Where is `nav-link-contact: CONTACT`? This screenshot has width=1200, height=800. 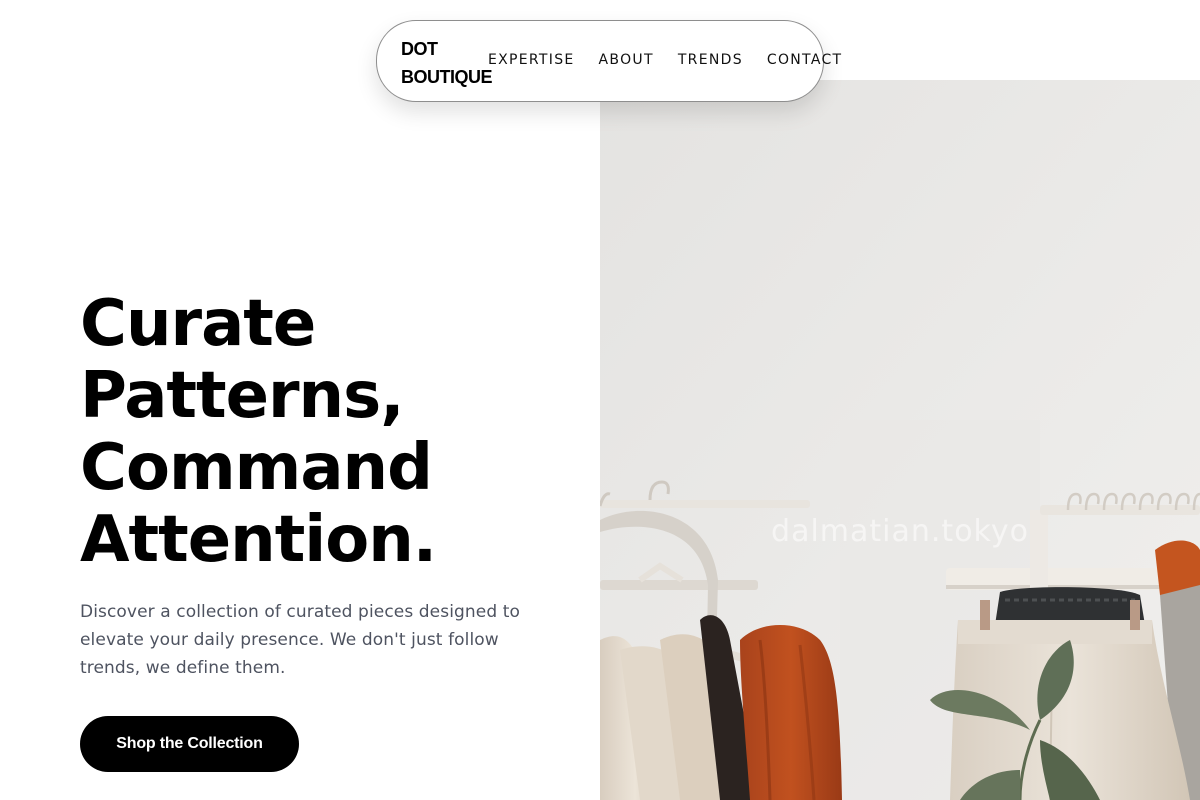 nav-link-contact: CONTACT is located at coordinates (805, 60).